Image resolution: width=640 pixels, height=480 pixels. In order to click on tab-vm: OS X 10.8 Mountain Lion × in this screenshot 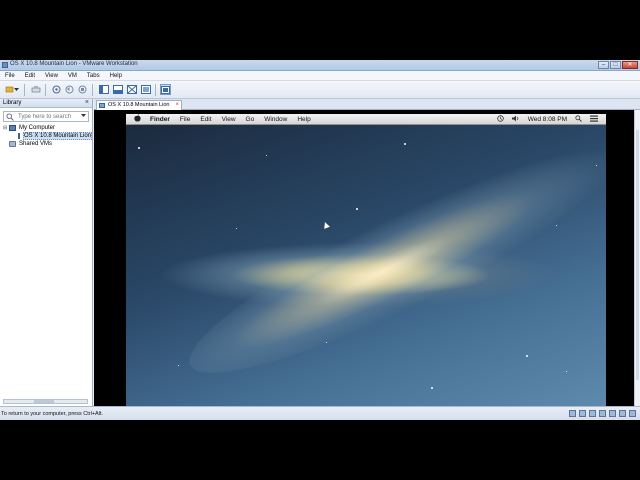, I will do `click(139, 105)`.